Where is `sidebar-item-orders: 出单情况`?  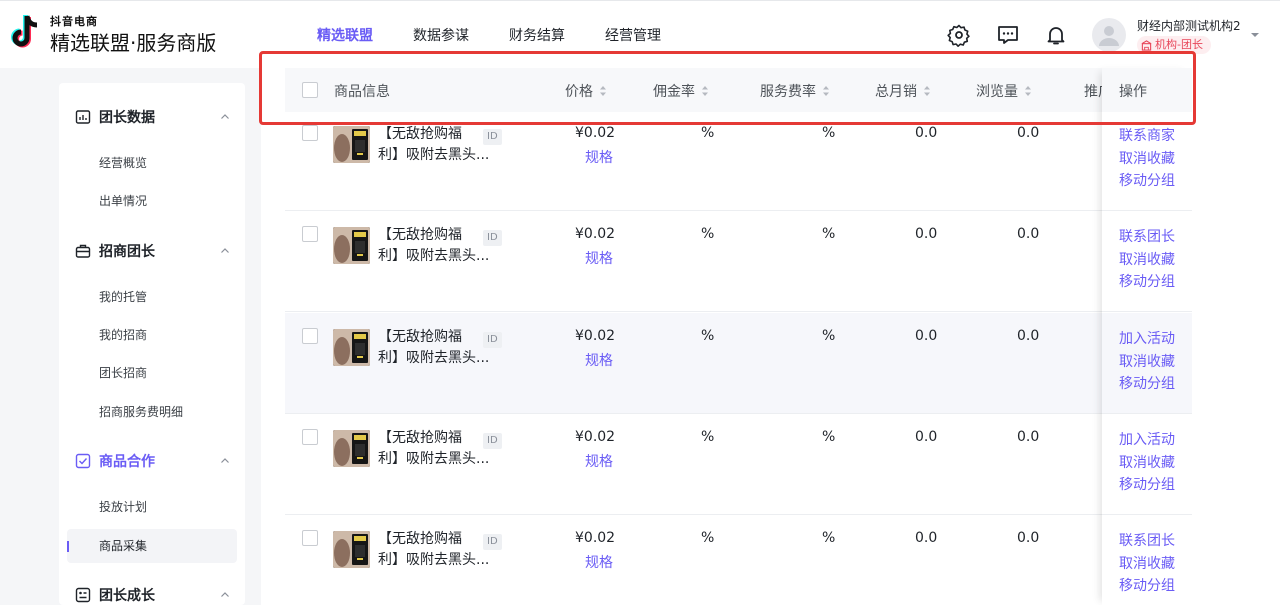 sidebar-item-orders: 出单情况 is located at coordinates (152, 201).